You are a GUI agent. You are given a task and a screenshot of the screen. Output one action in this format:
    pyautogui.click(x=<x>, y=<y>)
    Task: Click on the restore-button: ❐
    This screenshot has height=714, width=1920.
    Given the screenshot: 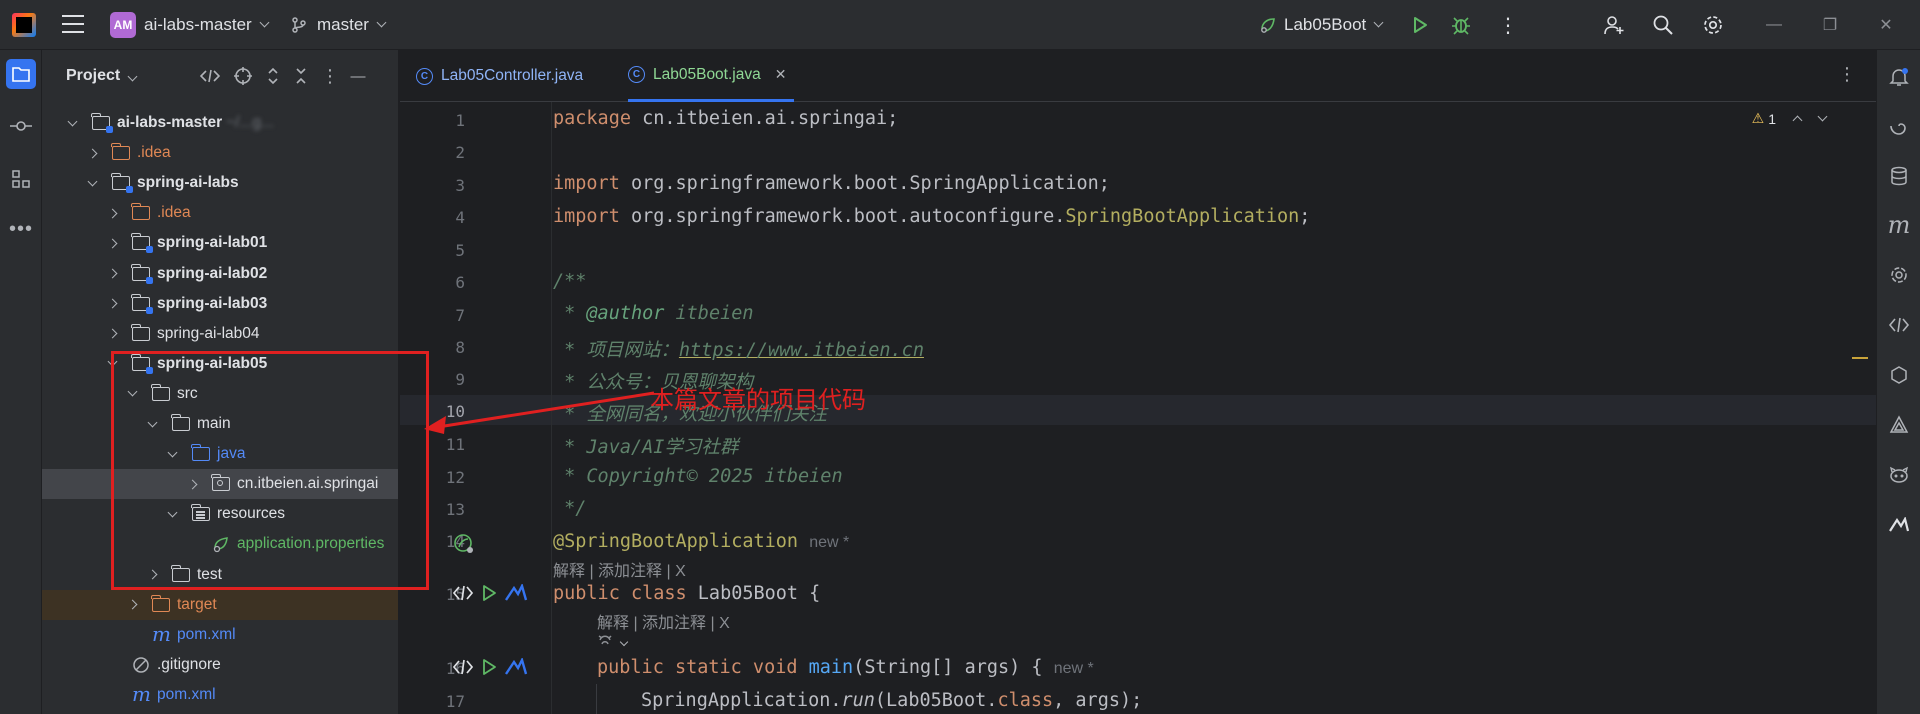 What is the action you would take?
    pyautogui.click(x=1830, y=25)
    